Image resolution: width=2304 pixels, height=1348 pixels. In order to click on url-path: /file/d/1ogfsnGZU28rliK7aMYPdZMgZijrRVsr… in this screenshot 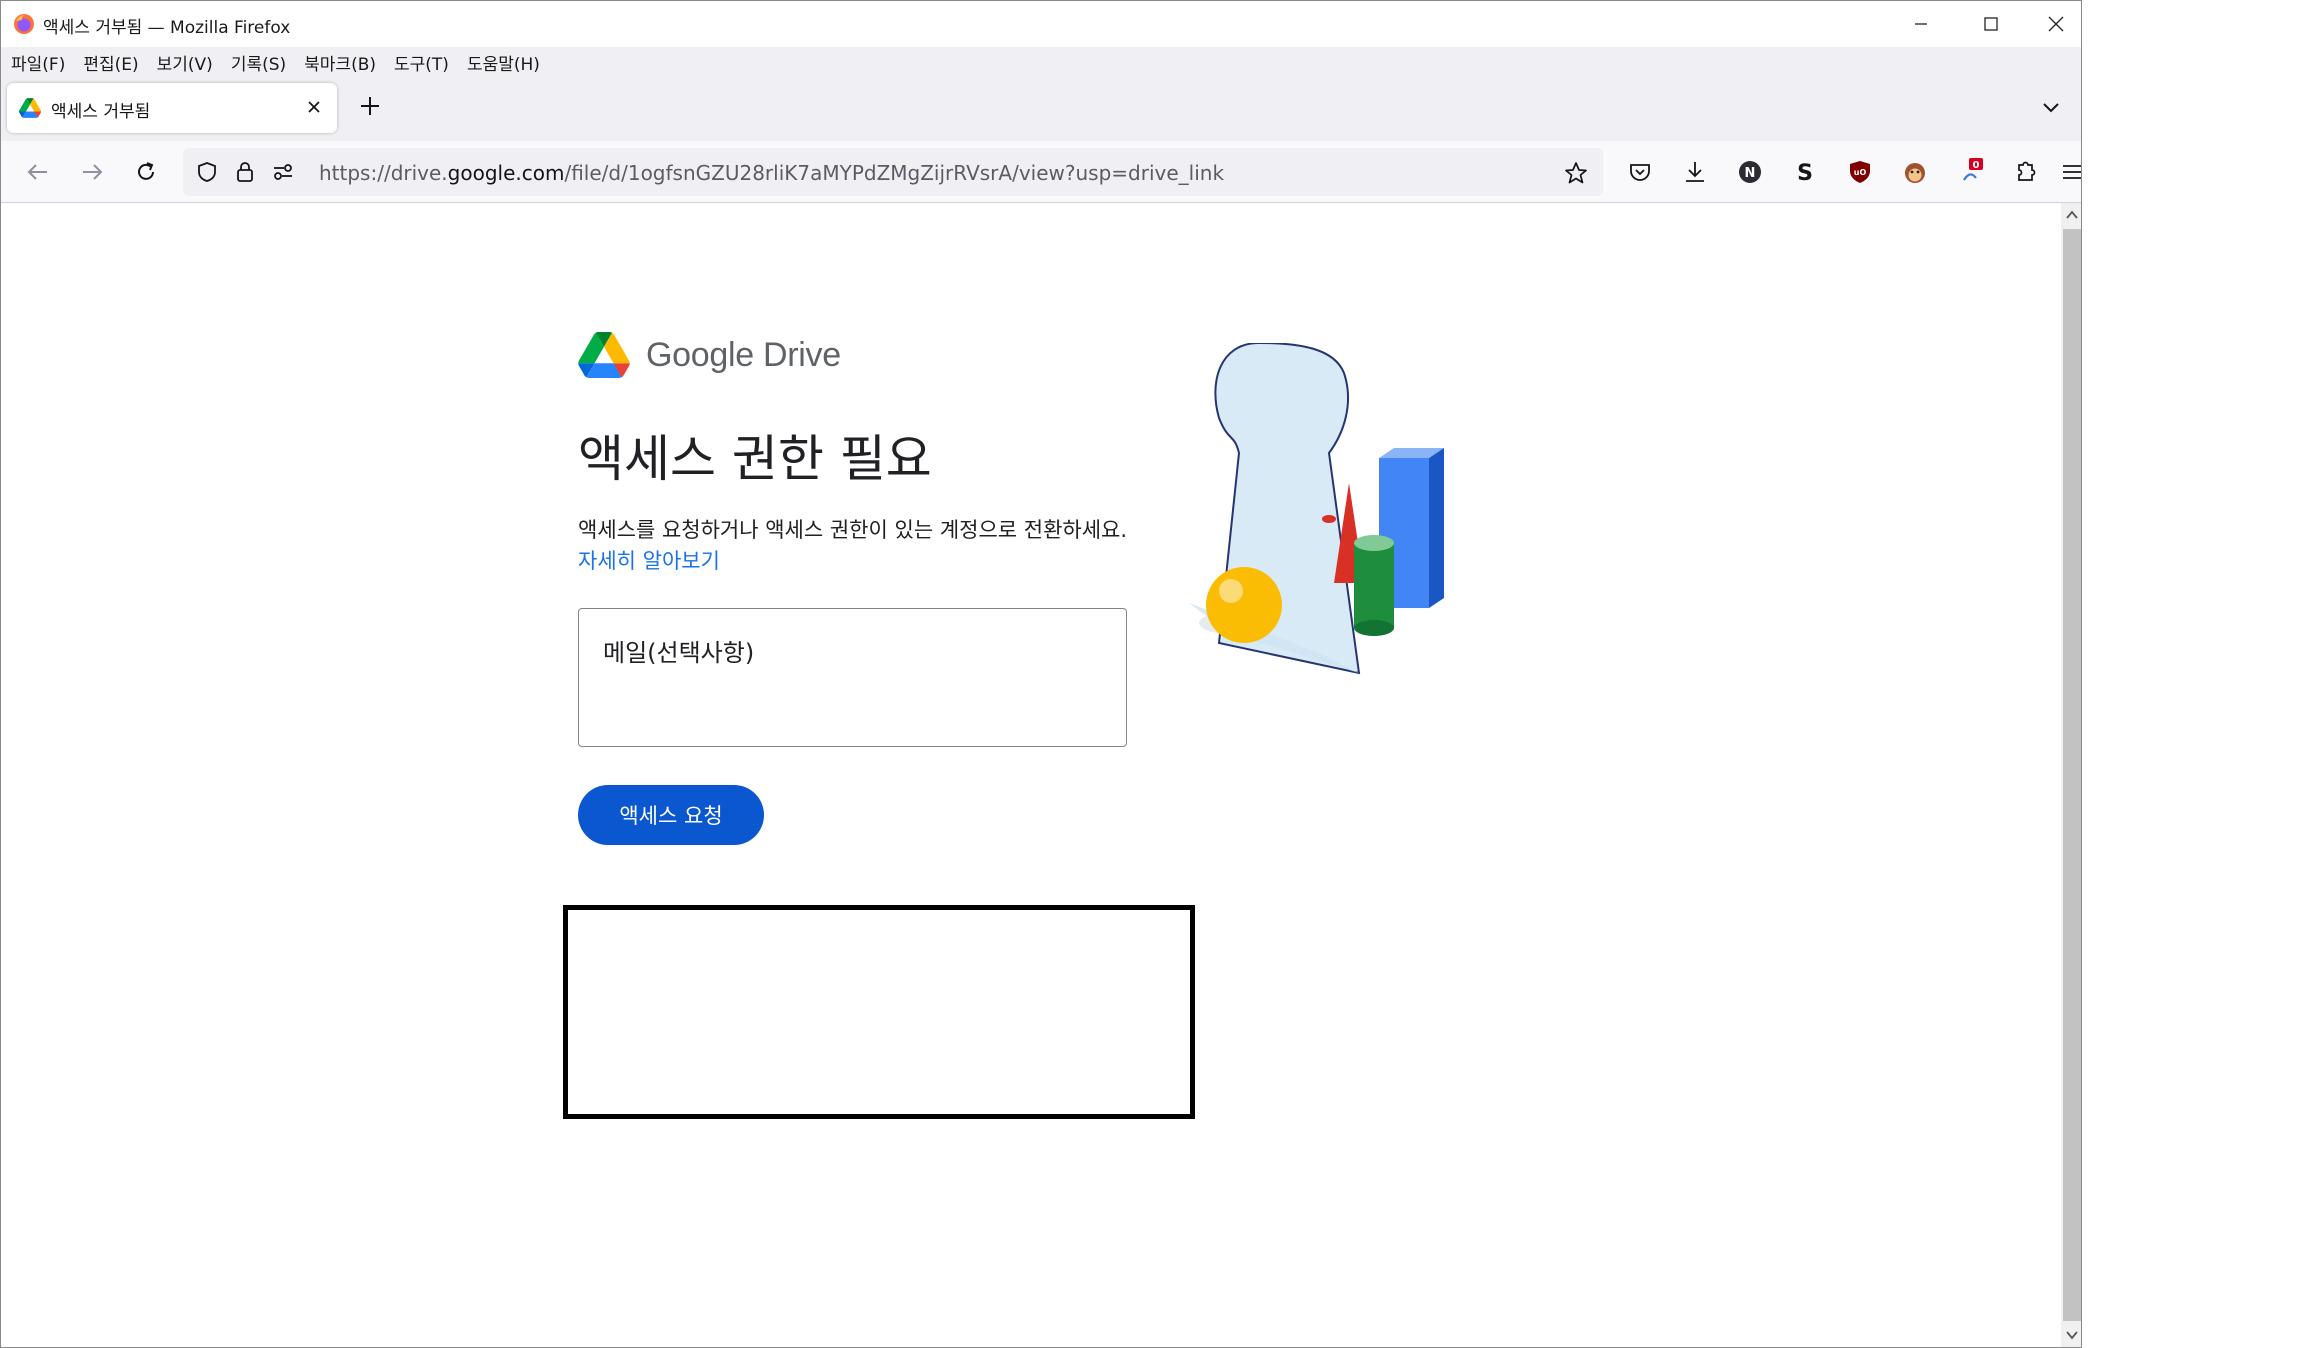, I will do `click(894, 173)`.